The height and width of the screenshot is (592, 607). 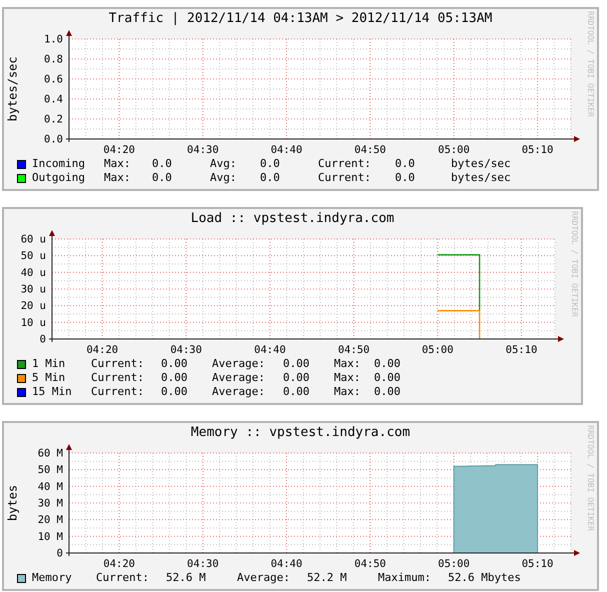 What do you see at coordinates (53, 40) in the screenshot?
I see `y-tick-label: 1.0` at bounding box center [53, 40].